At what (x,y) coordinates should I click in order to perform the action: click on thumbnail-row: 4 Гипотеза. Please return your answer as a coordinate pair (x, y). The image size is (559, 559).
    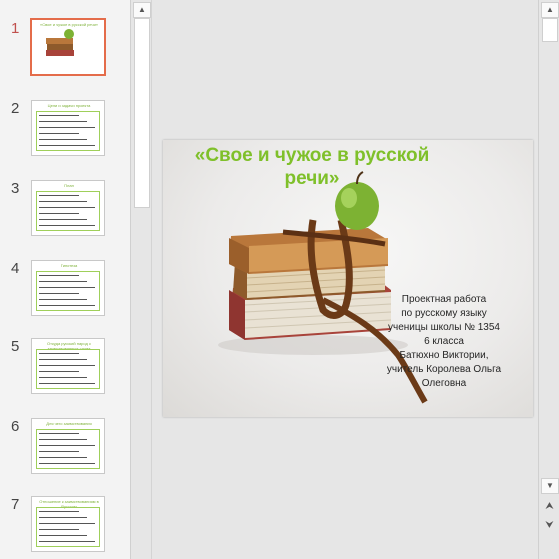
    Looking at the image, I should click on (65, 290).